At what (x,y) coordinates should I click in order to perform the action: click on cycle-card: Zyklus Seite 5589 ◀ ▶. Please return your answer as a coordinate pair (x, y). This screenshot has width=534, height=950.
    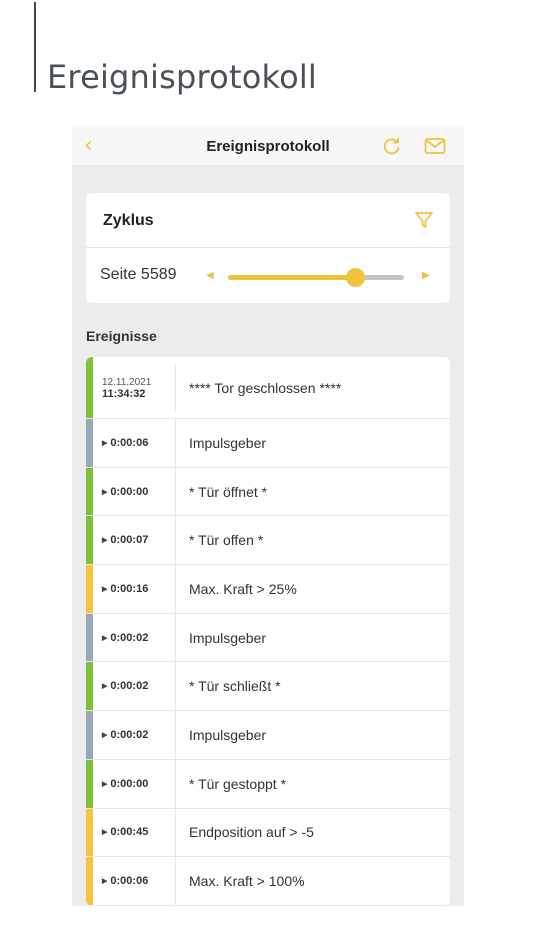
    Looking at the image, I should click on (268, 248).